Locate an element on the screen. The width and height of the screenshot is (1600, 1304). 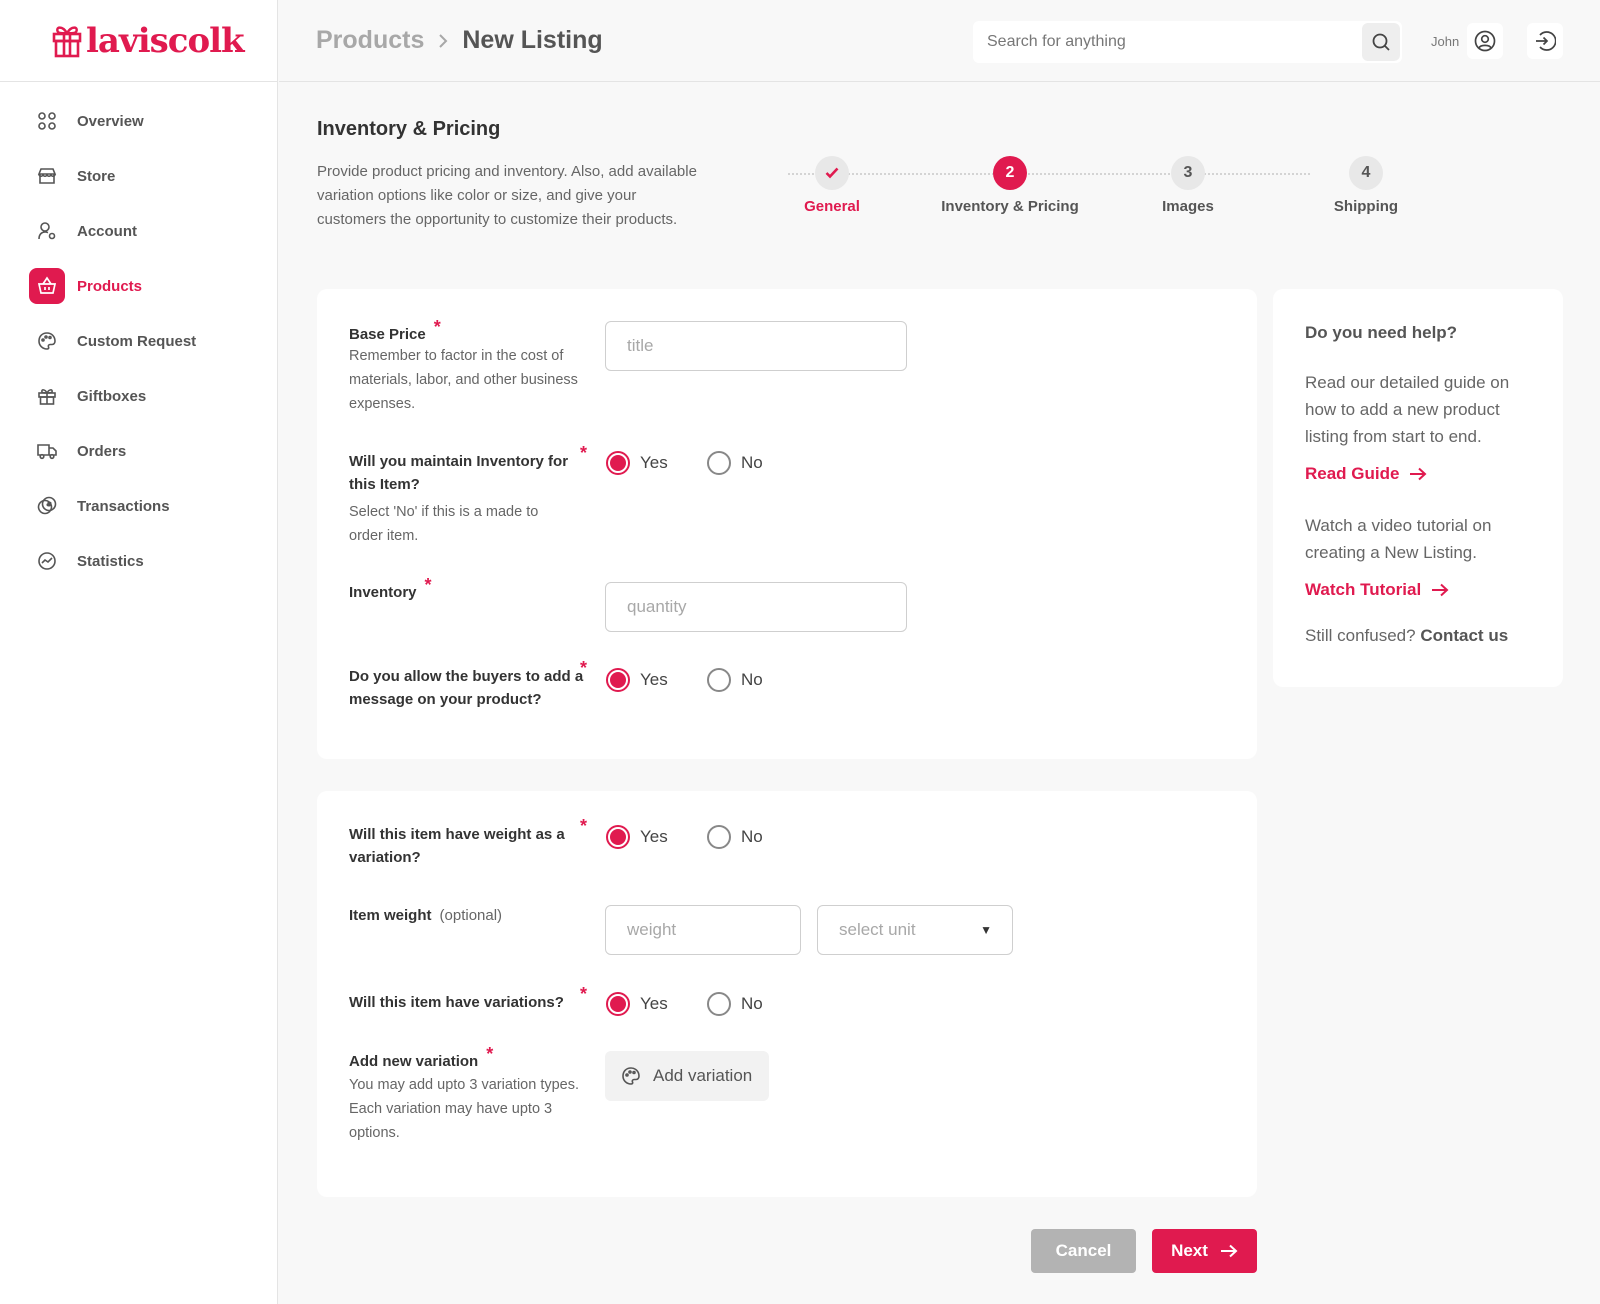
logout-button is located at coordinates (1545, 41).